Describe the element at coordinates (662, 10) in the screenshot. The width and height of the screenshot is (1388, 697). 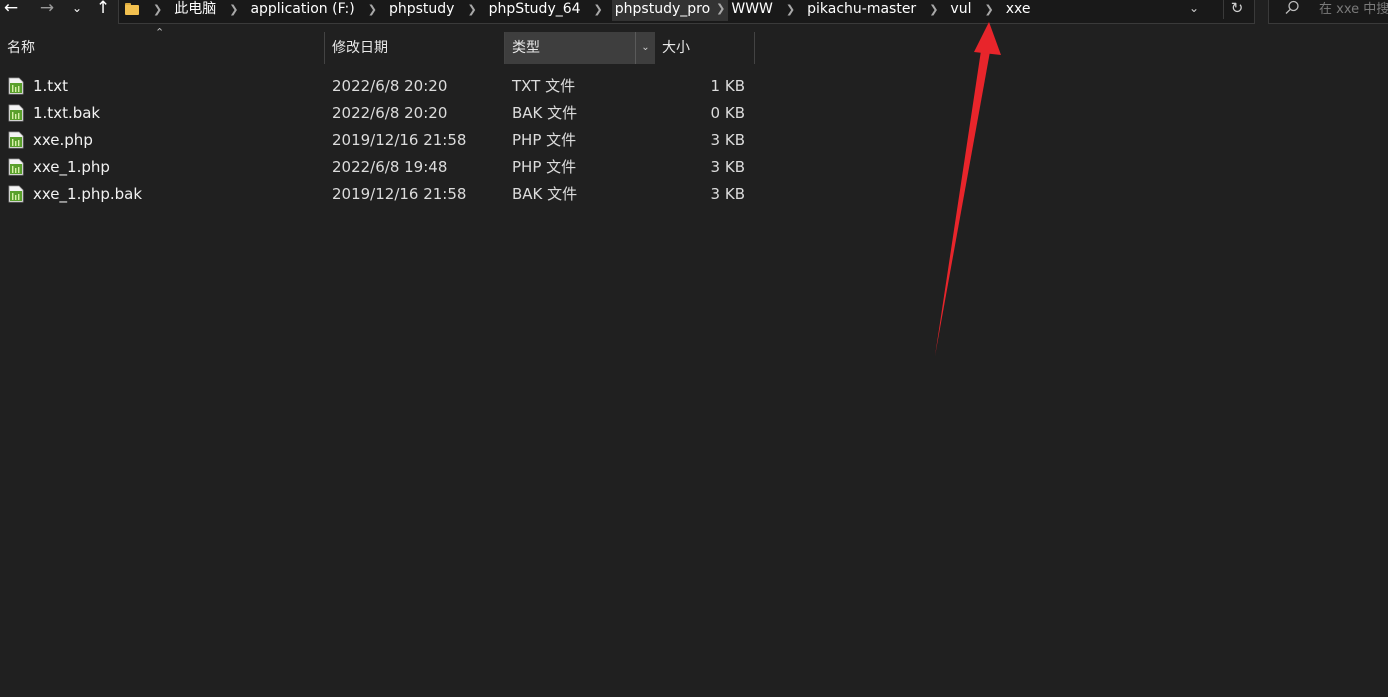
I see `breadcrumb-item-phpstudy-pro: phpstudy_pro` at that location.